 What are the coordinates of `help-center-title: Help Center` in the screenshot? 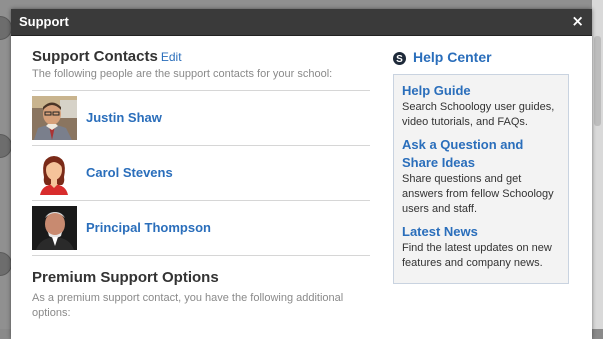 It's located at (452, 57).